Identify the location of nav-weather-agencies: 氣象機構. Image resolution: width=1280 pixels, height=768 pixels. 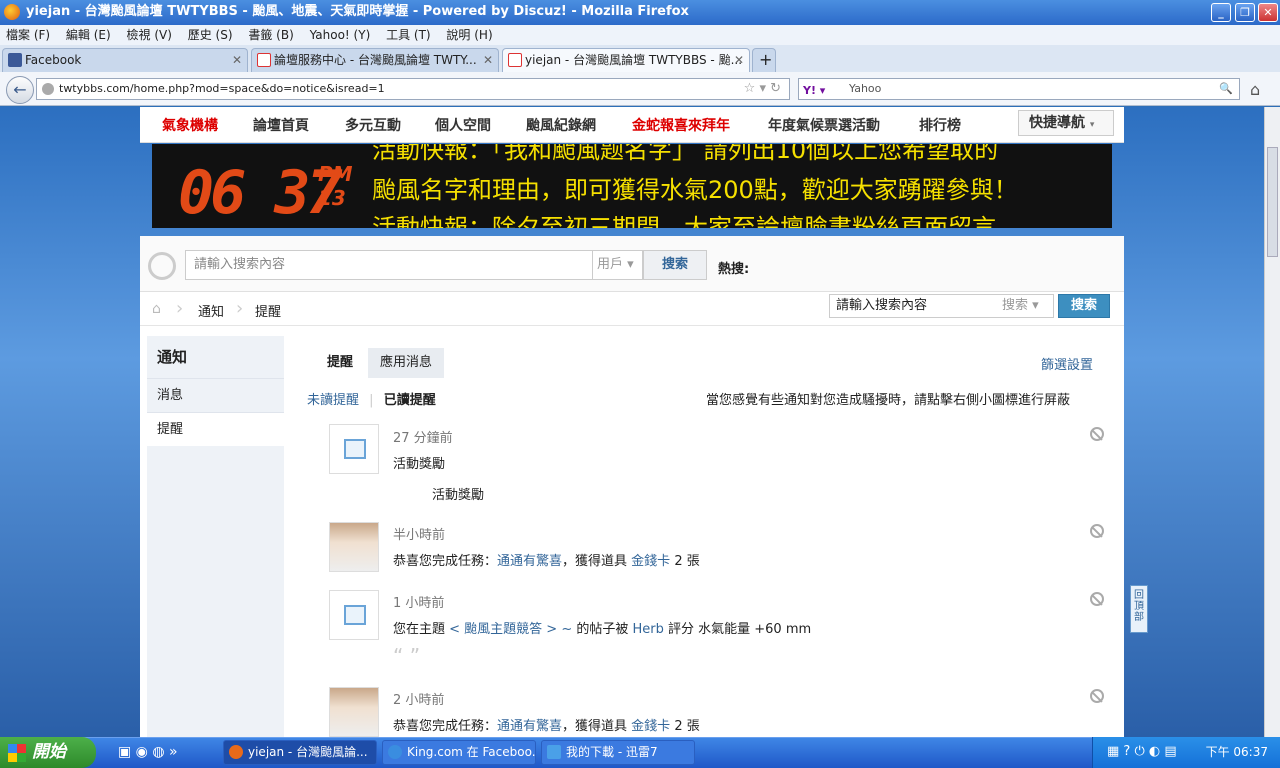
(190, 125).